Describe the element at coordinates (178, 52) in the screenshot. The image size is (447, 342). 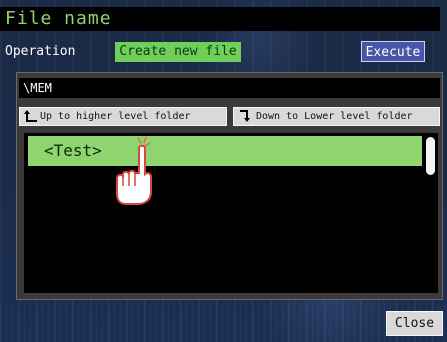
I see `operation-select: Create new file` at that location.